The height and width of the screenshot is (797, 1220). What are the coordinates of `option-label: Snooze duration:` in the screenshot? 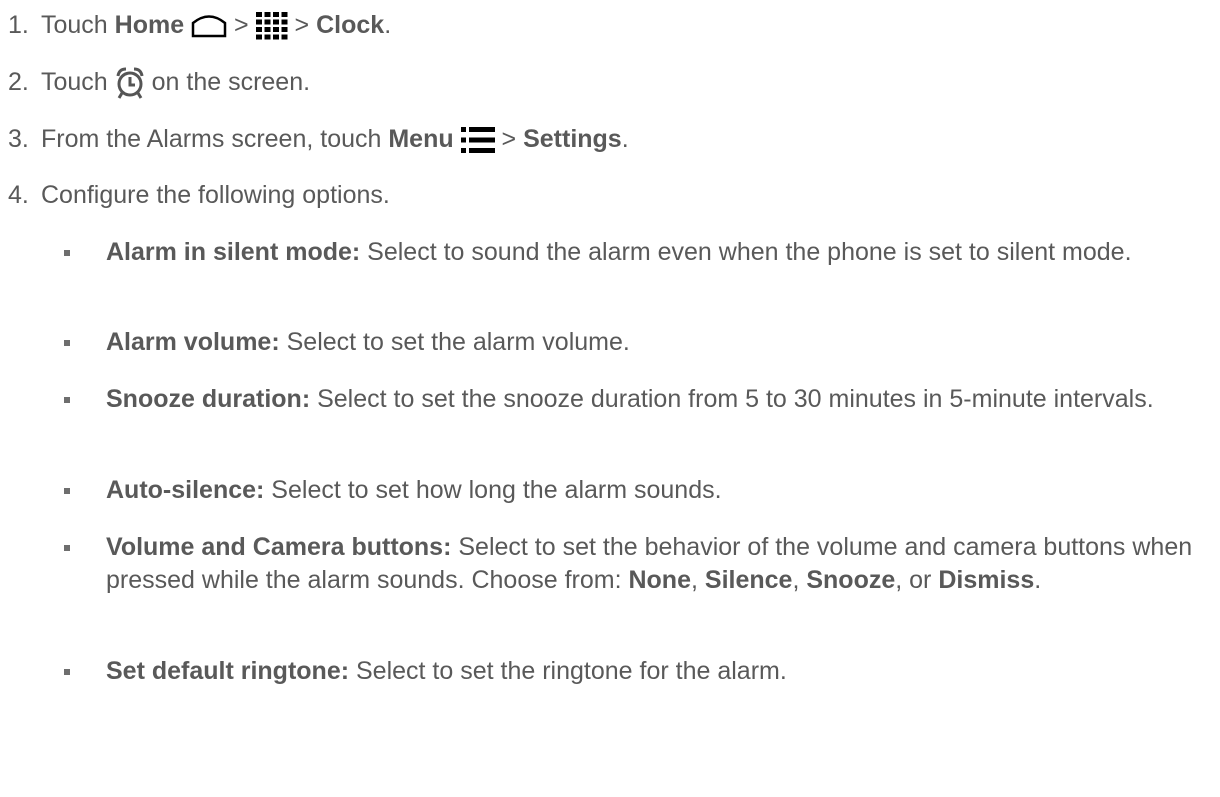 It's located at (208, 399).